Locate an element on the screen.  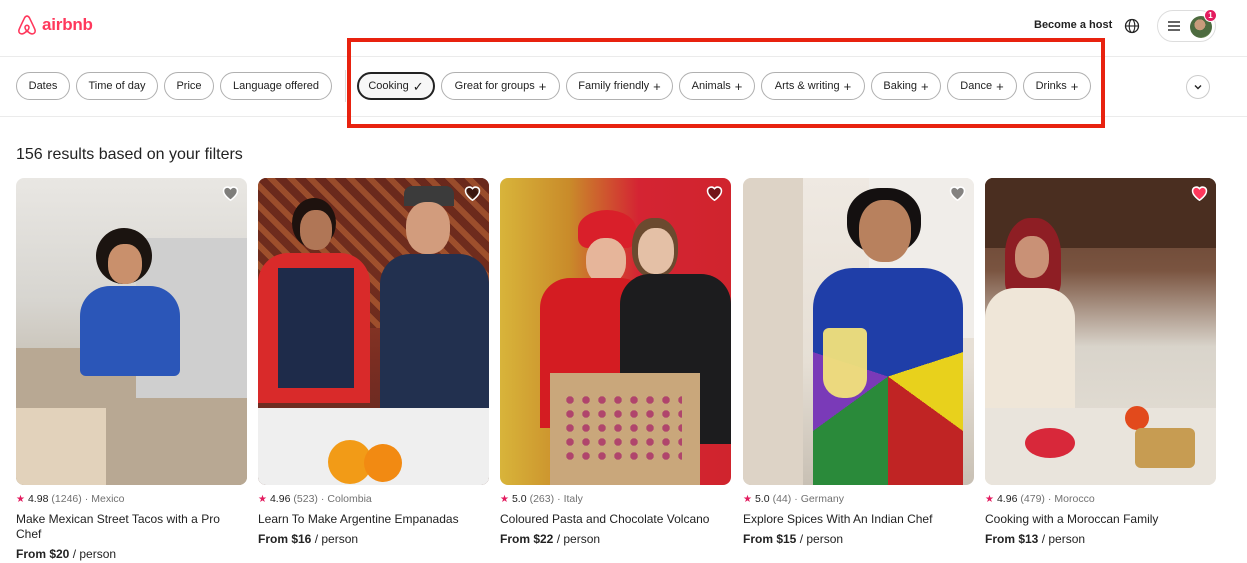
listing-title: Explore Spices With An Indian Chef is located at coordinates (858, 519).